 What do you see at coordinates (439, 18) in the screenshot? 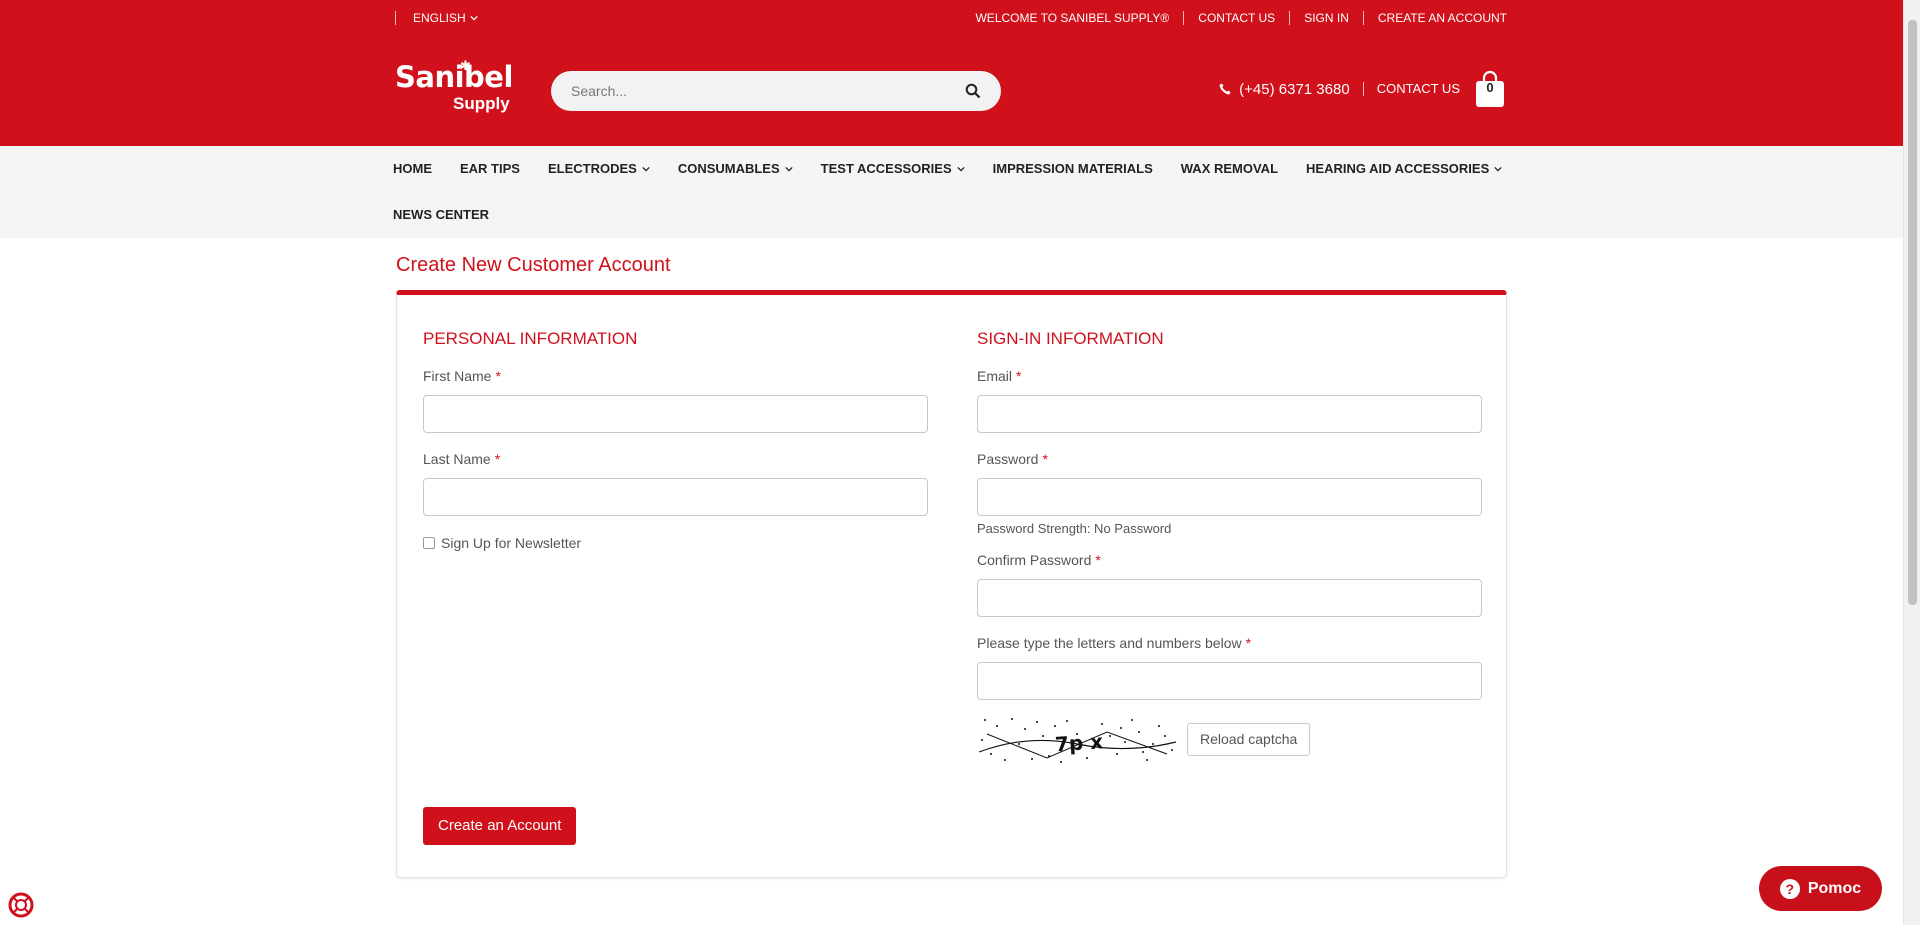
I see `language-label: ENGLISH` at bounding box center [439, 18].